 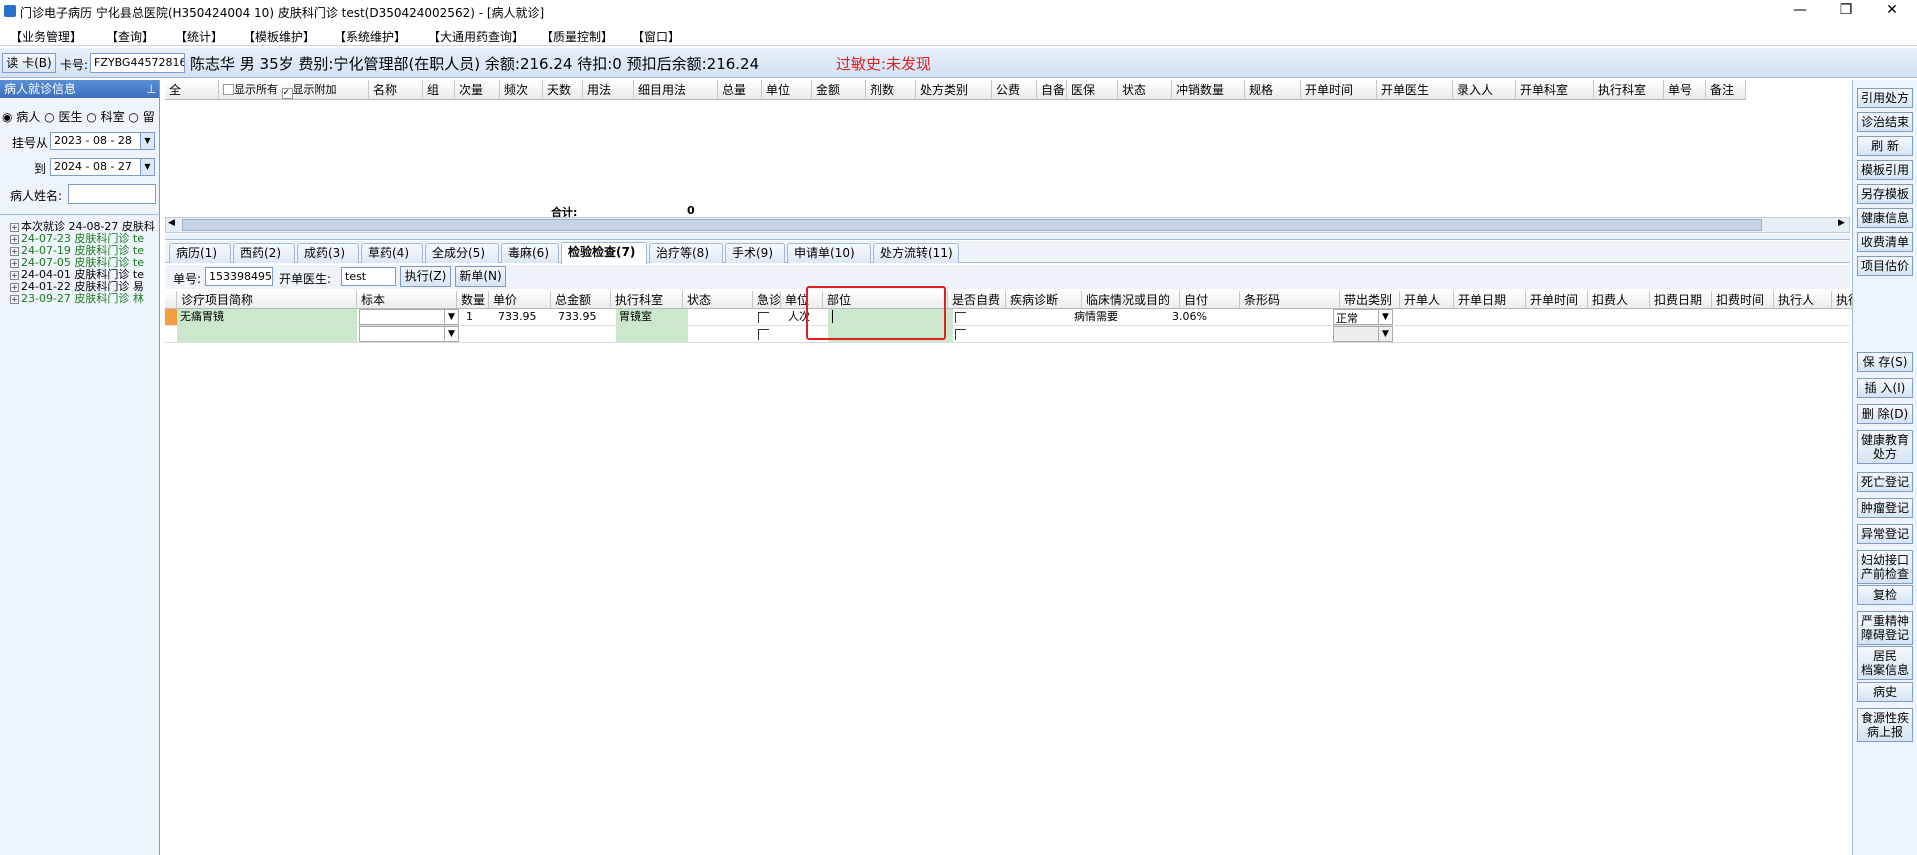 What do you see at coordinates (425, 276) in the screenshot?
I see `execute-button: 执行(Z)` at bounding box center [425, 276].